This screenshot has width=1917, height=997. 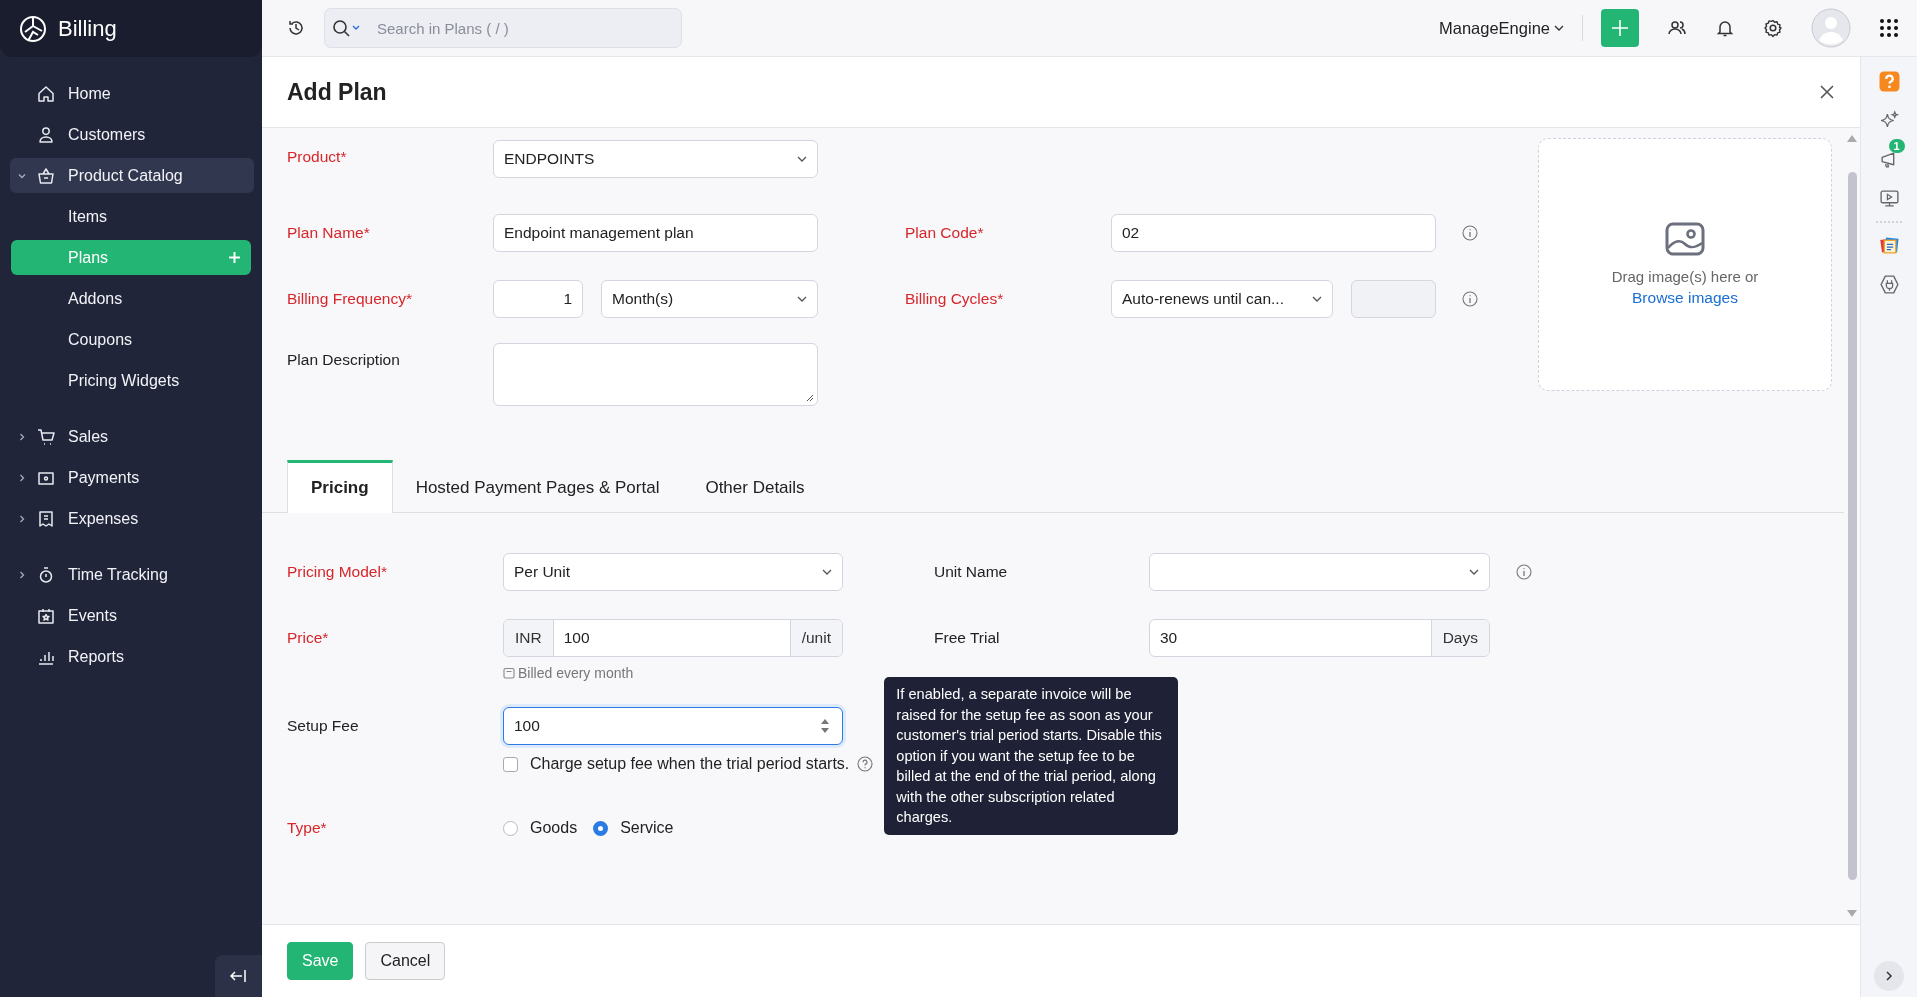 I want to click on tooltip: If enabled, a separate invoice will be raised for the setup fee as soon as your customer's trial period starts. Disable this option if you want the setup fee to be billed at the end of the trial period, along with the other subscription related charges., so click(x=1031, y=756).